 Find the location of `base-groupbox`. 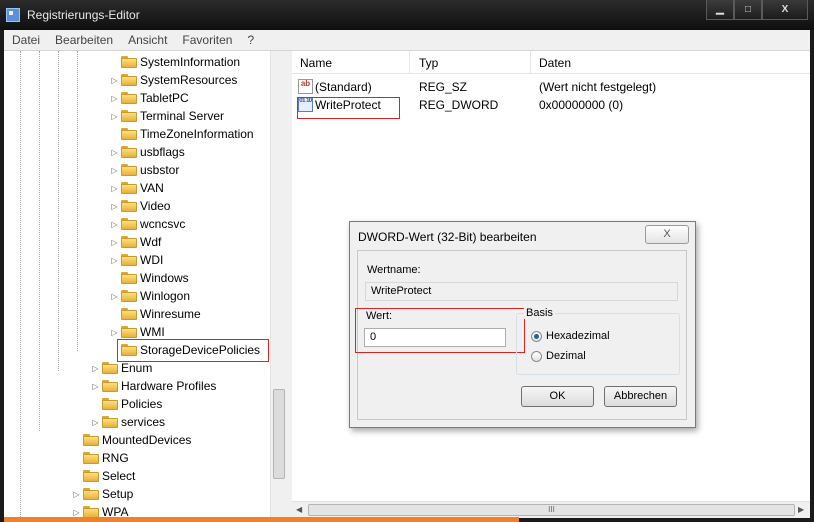

base-groupbox is located at coordinates (598, 344).